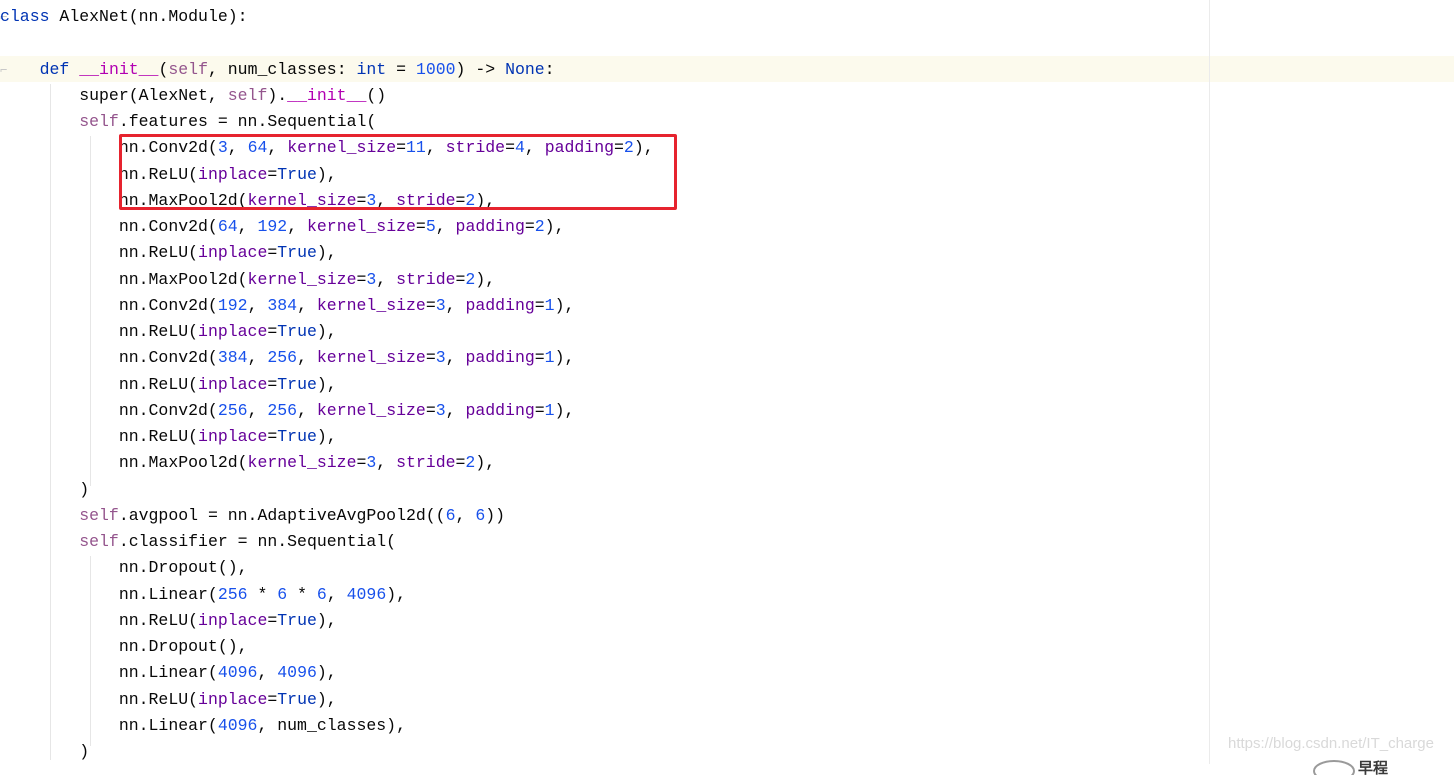 This screenshot has width=1454, height=775. I want to click on code-line: self.classifier = nn.Sequential(, so click(327, 542).